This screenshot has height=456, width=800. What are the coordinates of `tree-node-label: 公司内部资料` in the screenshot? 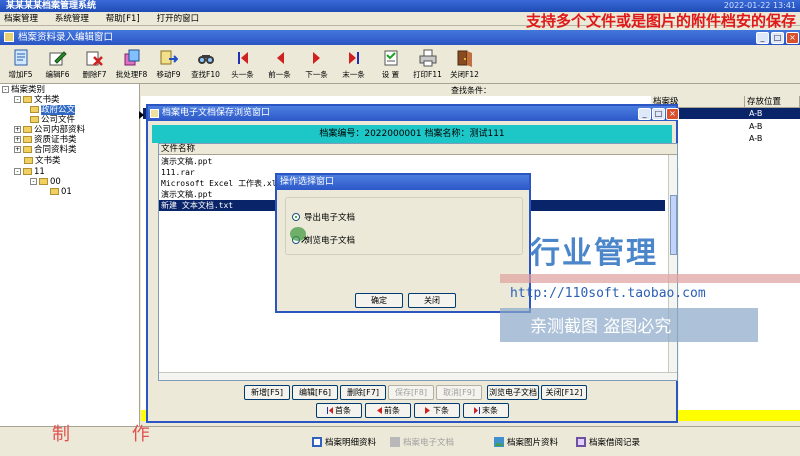 It's located at (60, 130).